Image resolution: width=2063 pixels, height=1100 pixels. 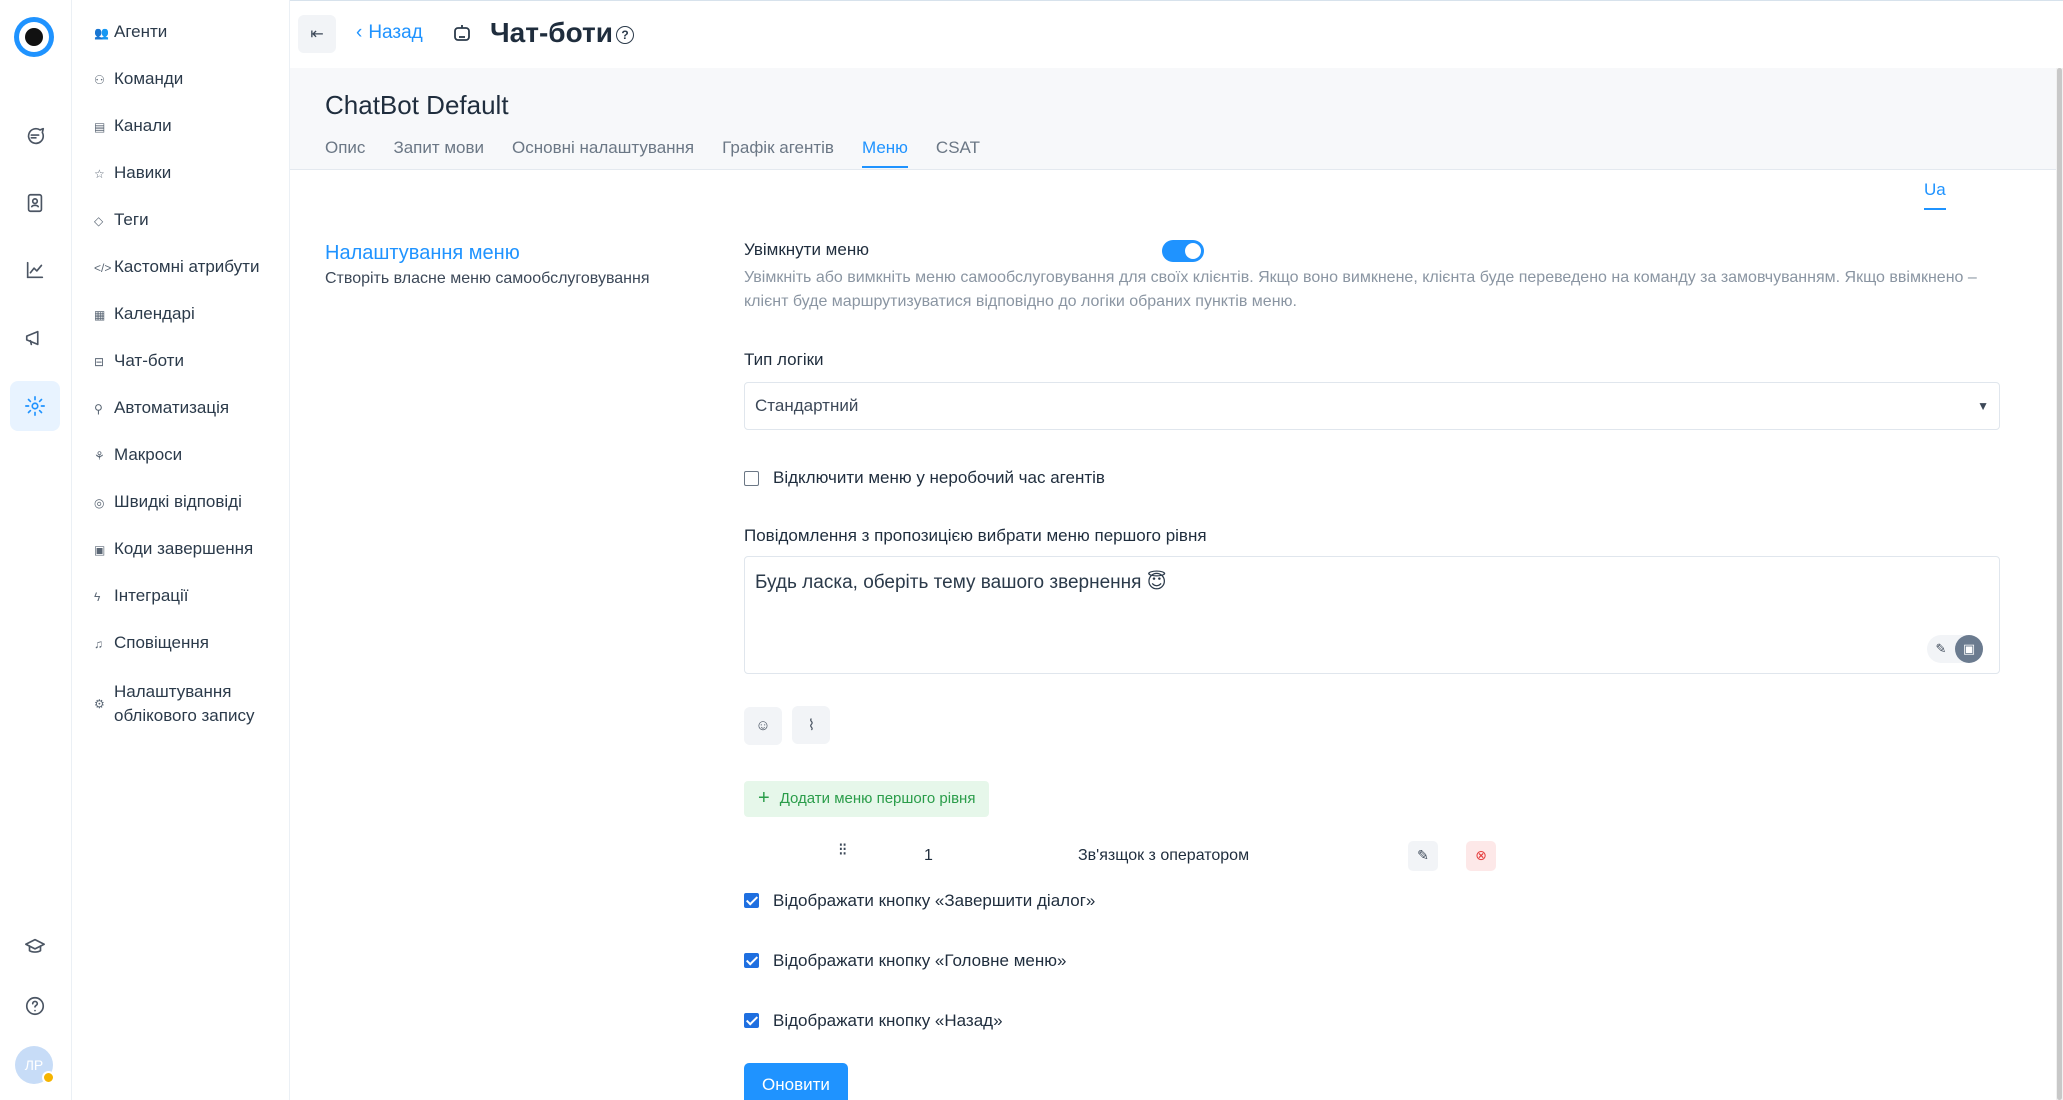 I want to click on close-circle-icon: ⊗, so click(x=1481, y=855).